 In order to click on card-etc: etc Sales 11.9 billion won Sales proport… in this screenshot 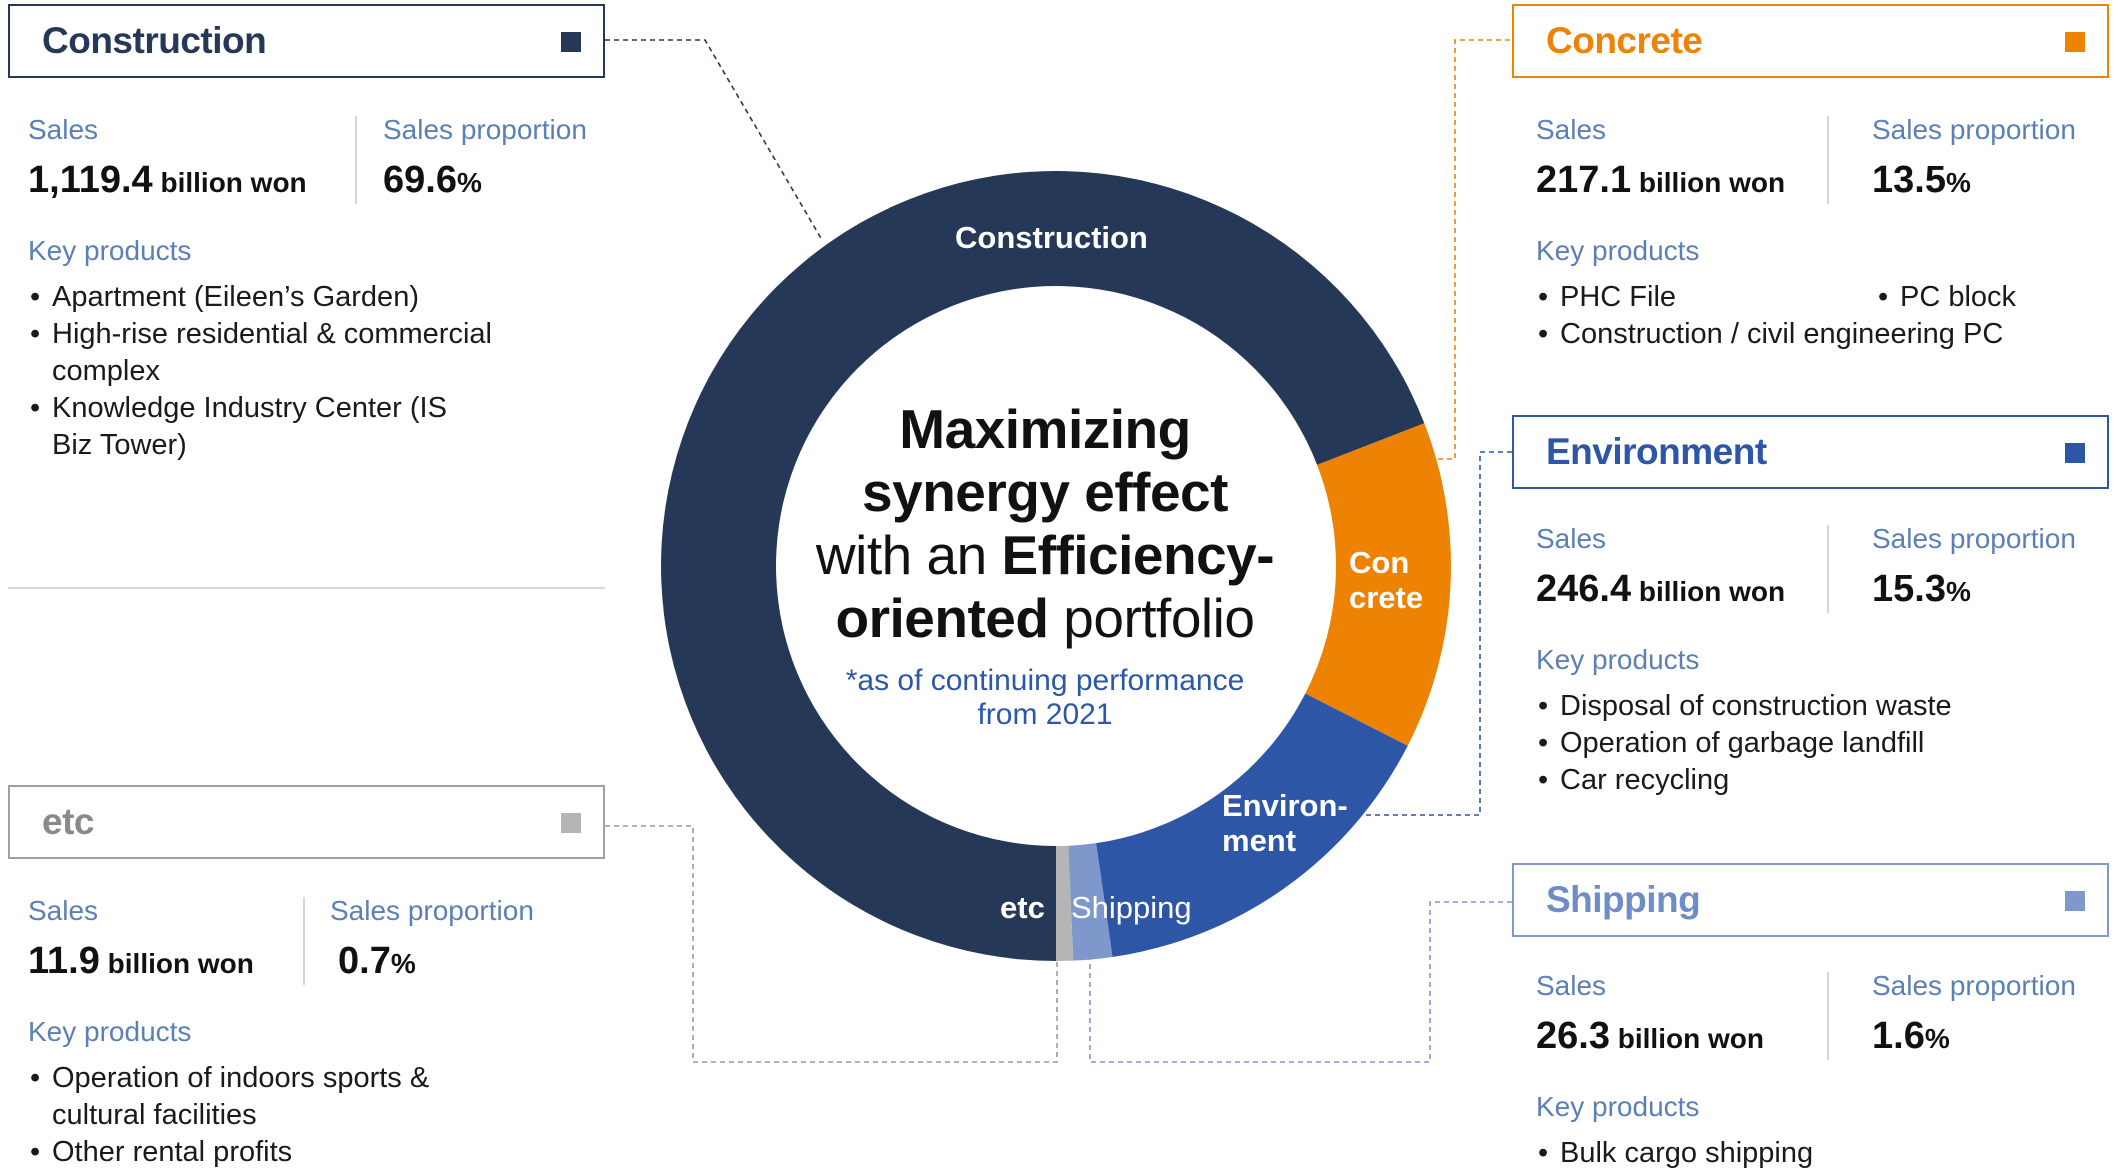, I will do `click(306, 978)`.